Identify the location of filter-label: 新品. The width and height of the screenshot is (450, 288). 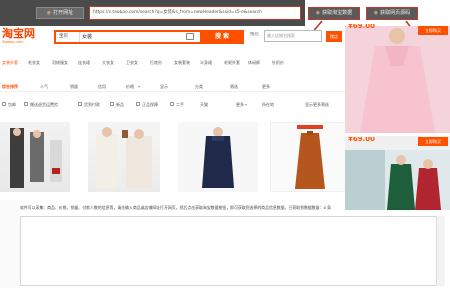
(120, 104).